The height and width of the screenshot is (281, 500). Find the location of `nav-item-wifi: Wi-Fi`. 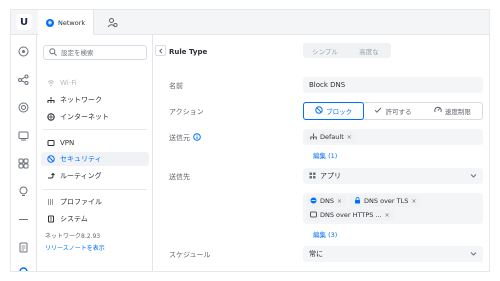

nav-item-wifi: Wi-Fi is located at coordinates (95, 83).